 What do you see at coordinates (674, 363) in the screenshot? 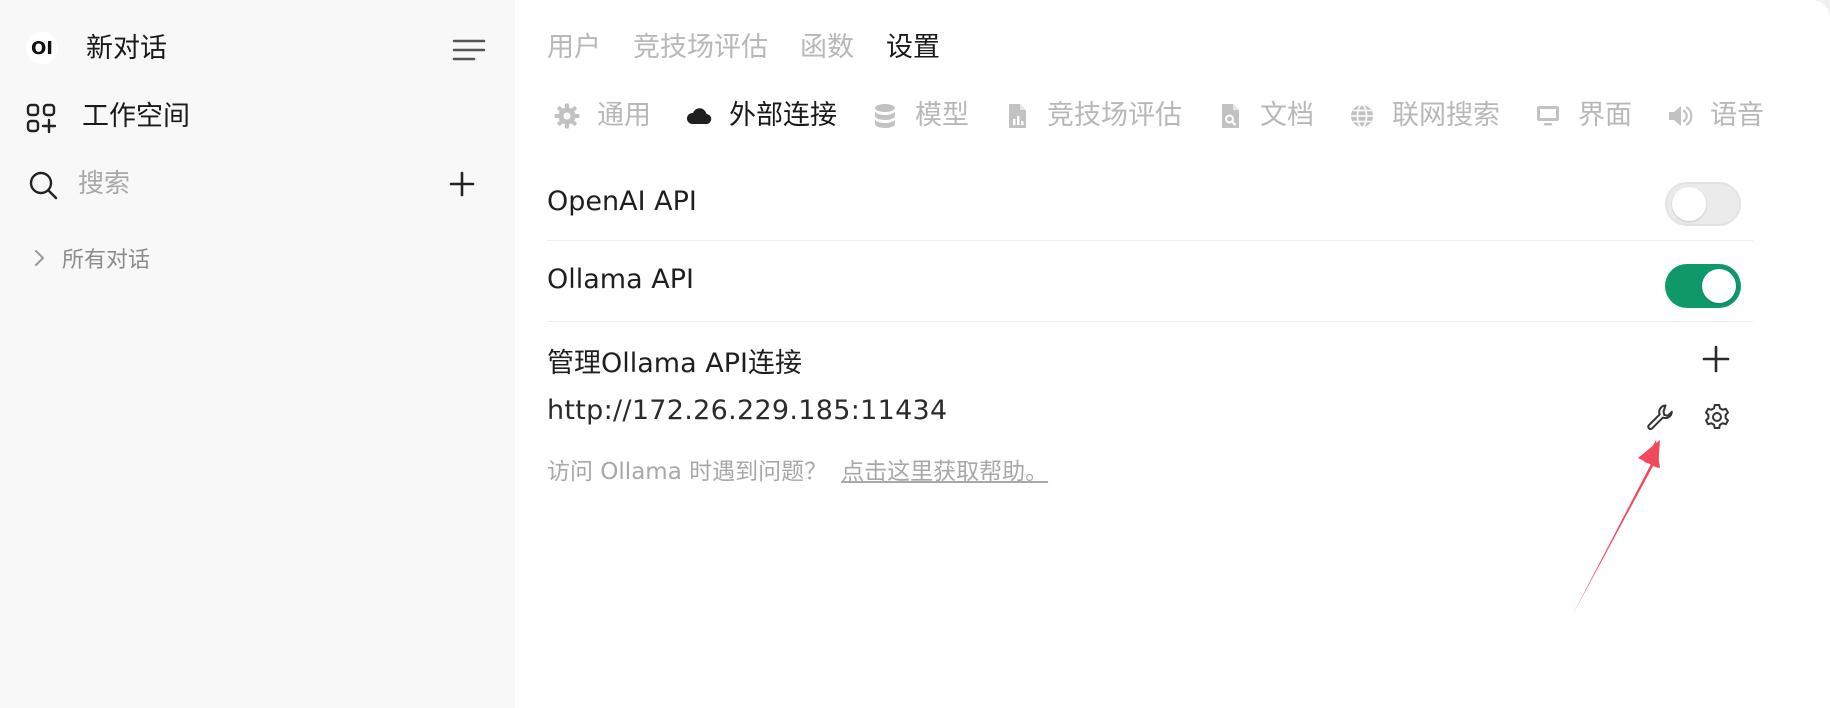
I see `manage-connections-label: 管理Ollama API连接` at bounding box center [674, 363].